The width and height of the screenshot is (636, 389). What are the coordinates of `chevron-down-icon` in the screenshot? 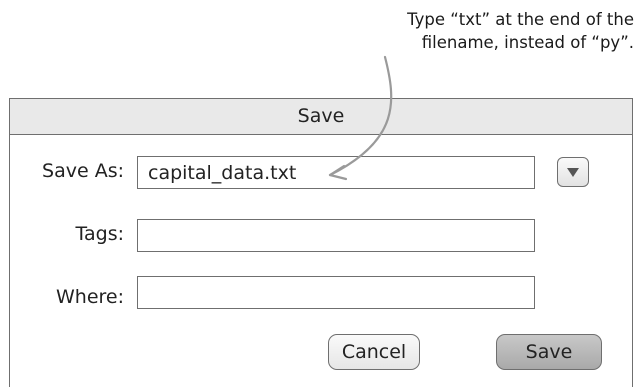 It's located at (573, 172).